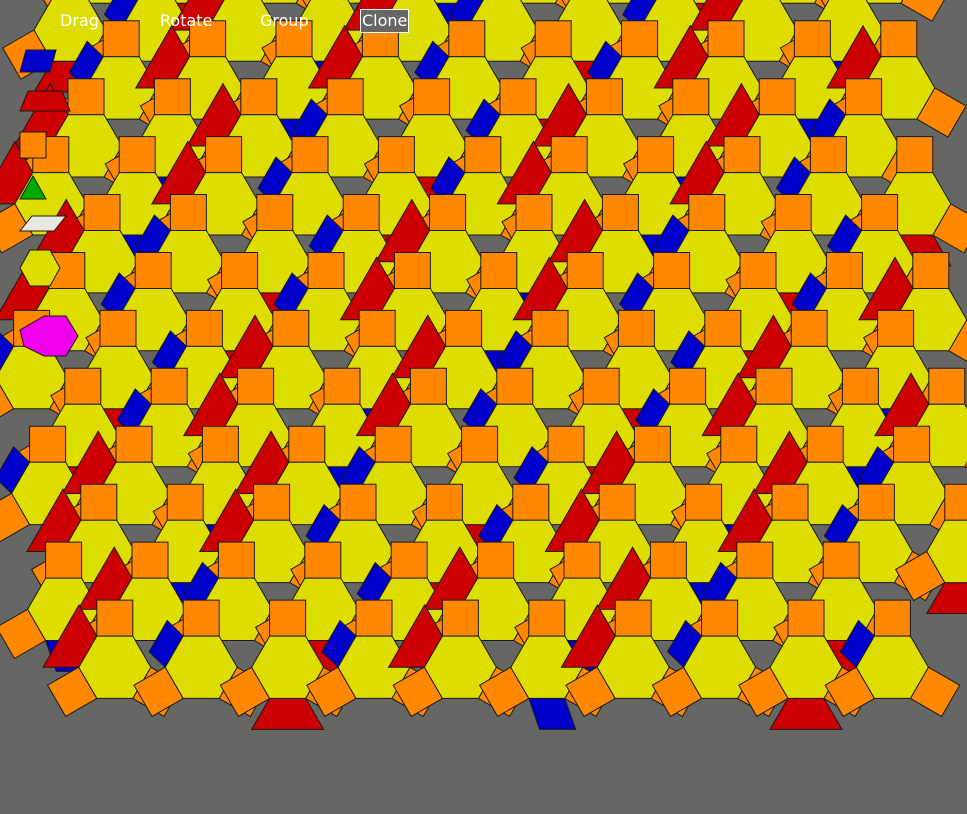 The width and height of the screenshot is (967, 814). What do you see at coordinates (39, 61) in the screenshot?
I see `palette-blue-rhombus-icon` at bounding box center [39, 61].